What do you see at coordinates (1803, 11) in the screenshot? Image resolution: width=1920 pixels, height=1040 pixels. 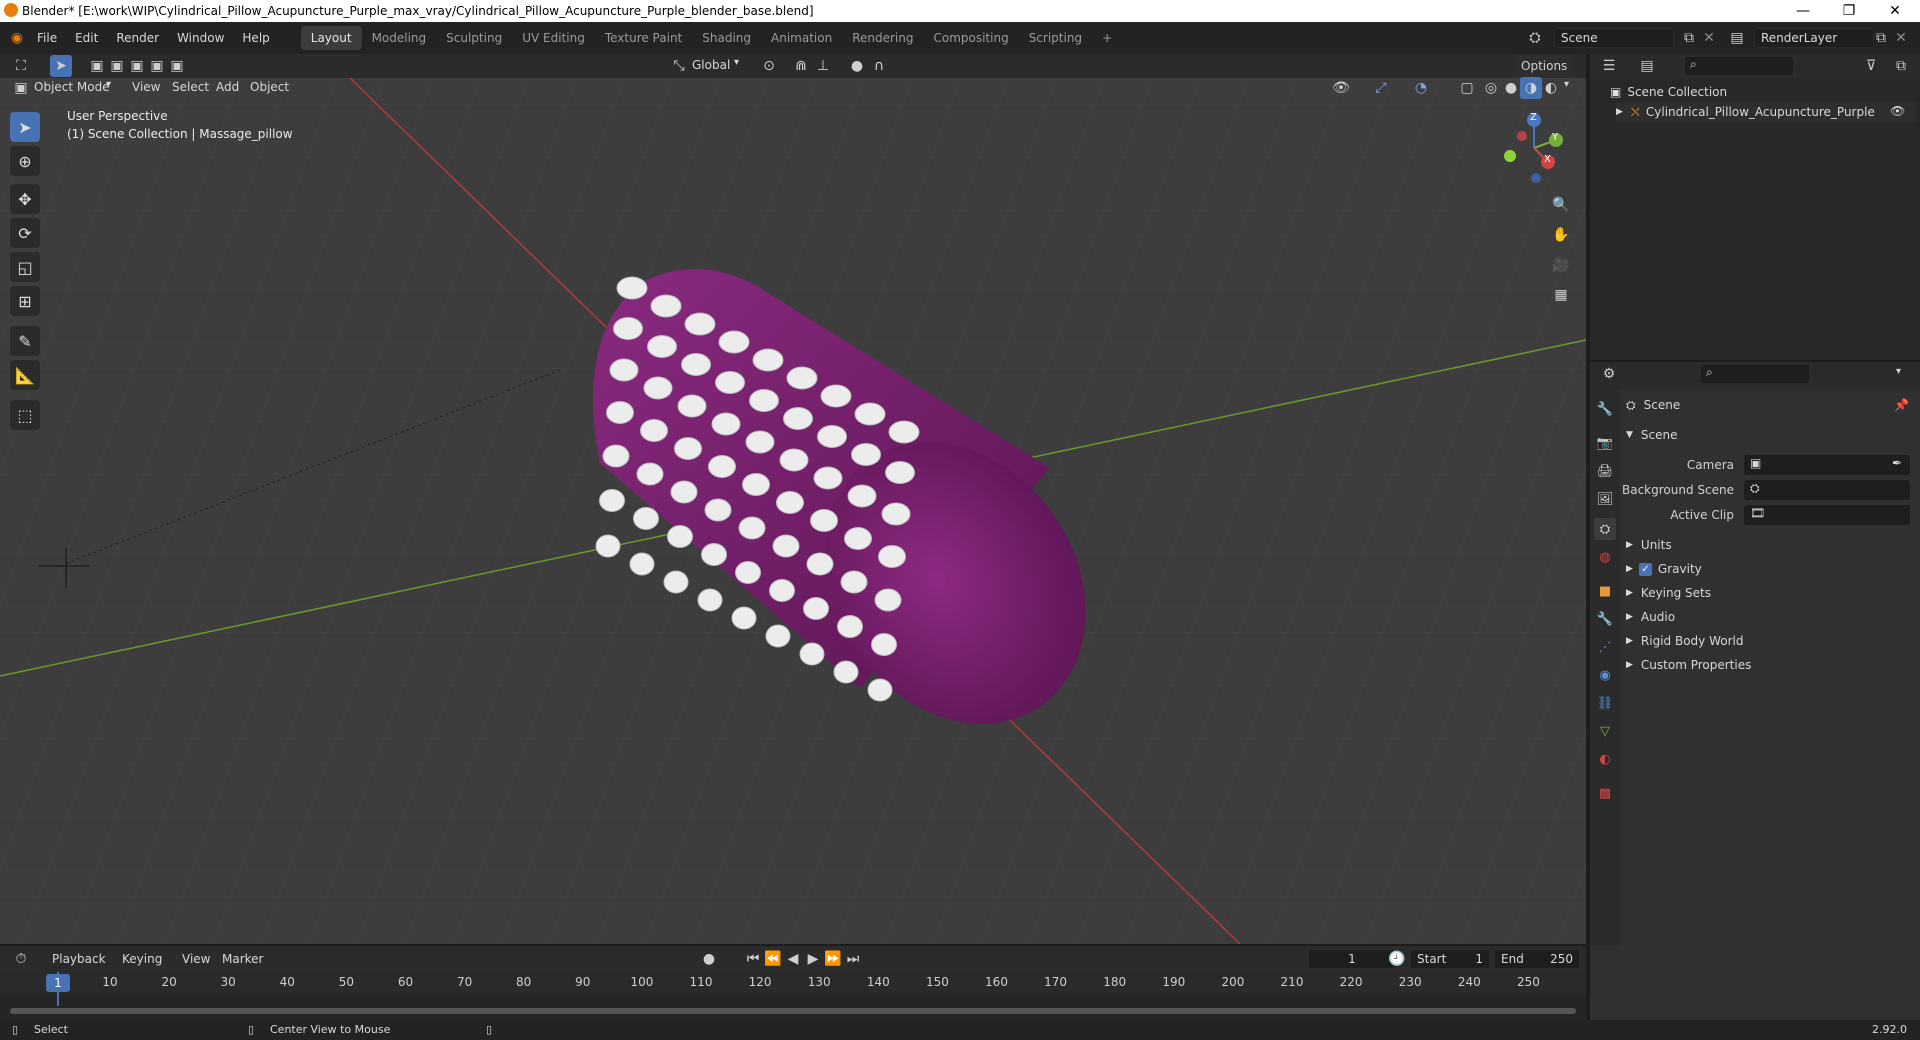 I see `minimize-button: —` at bounding box center [1803, 11].